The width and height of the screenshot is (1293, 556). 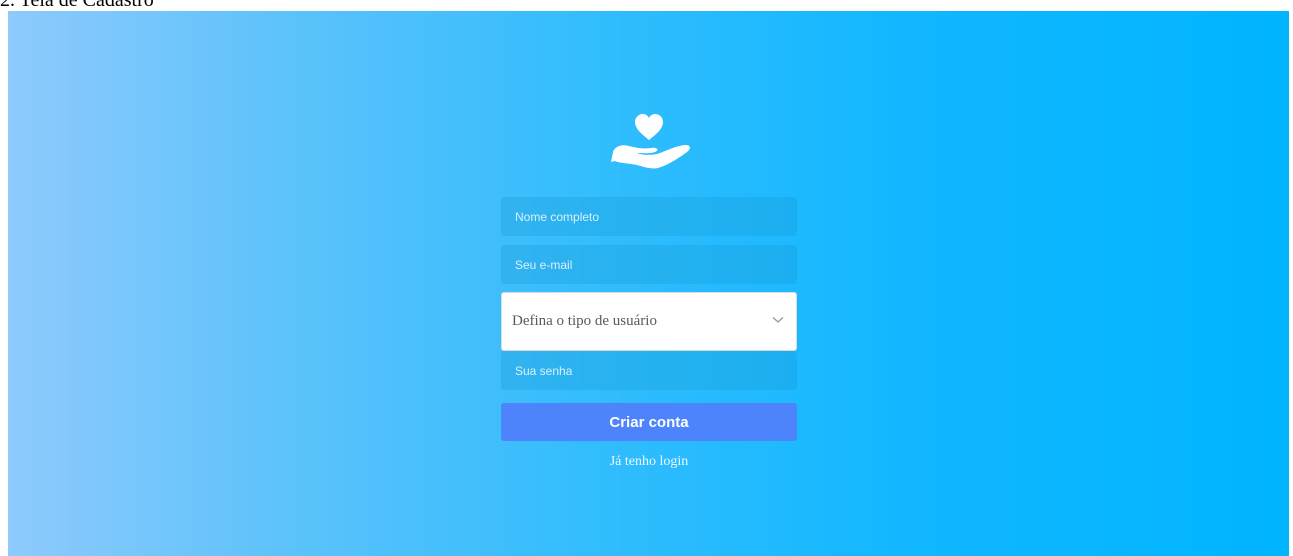 What do you see at coordinates (77, 5) in the screenshot?
I see `document-caption: 2. Tela de Cadastro` at bounding box center [77, 5].